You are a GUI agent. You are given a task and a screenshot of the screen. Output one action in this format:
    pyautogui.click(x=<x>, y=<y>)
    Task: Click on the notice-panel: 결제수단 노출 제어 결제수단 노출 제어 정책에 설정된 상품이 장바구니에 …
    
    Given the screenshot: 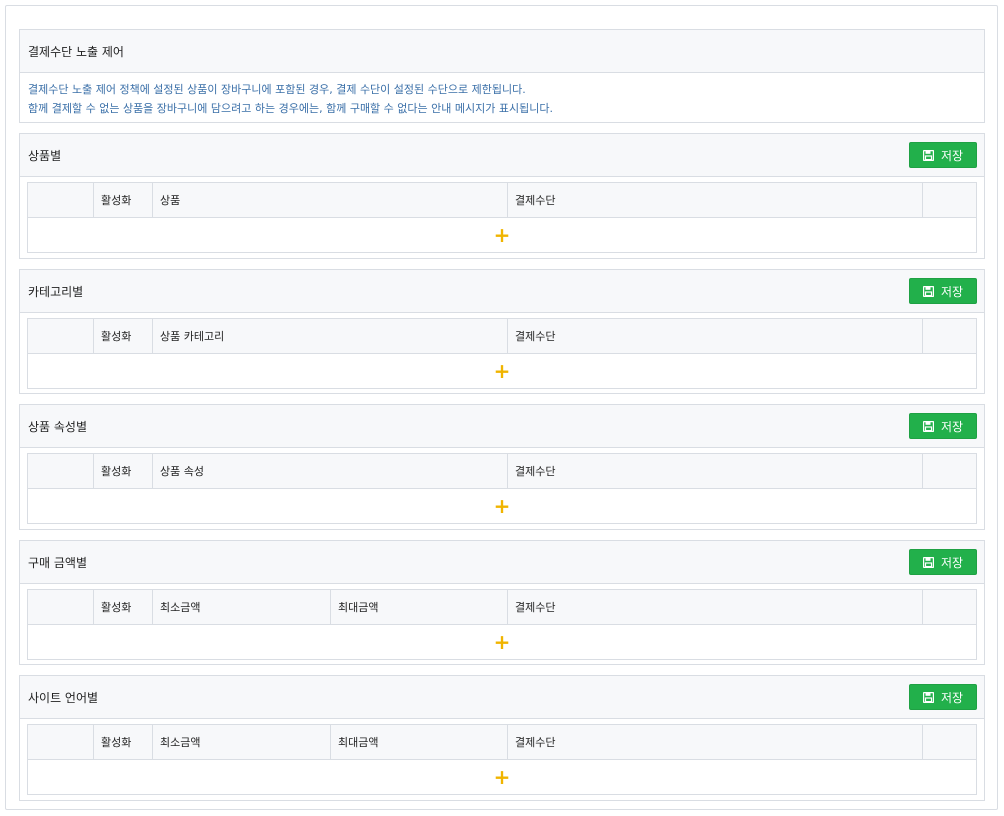 What is the action you would take?
    pyautogui.click(x=502, y=76)
    